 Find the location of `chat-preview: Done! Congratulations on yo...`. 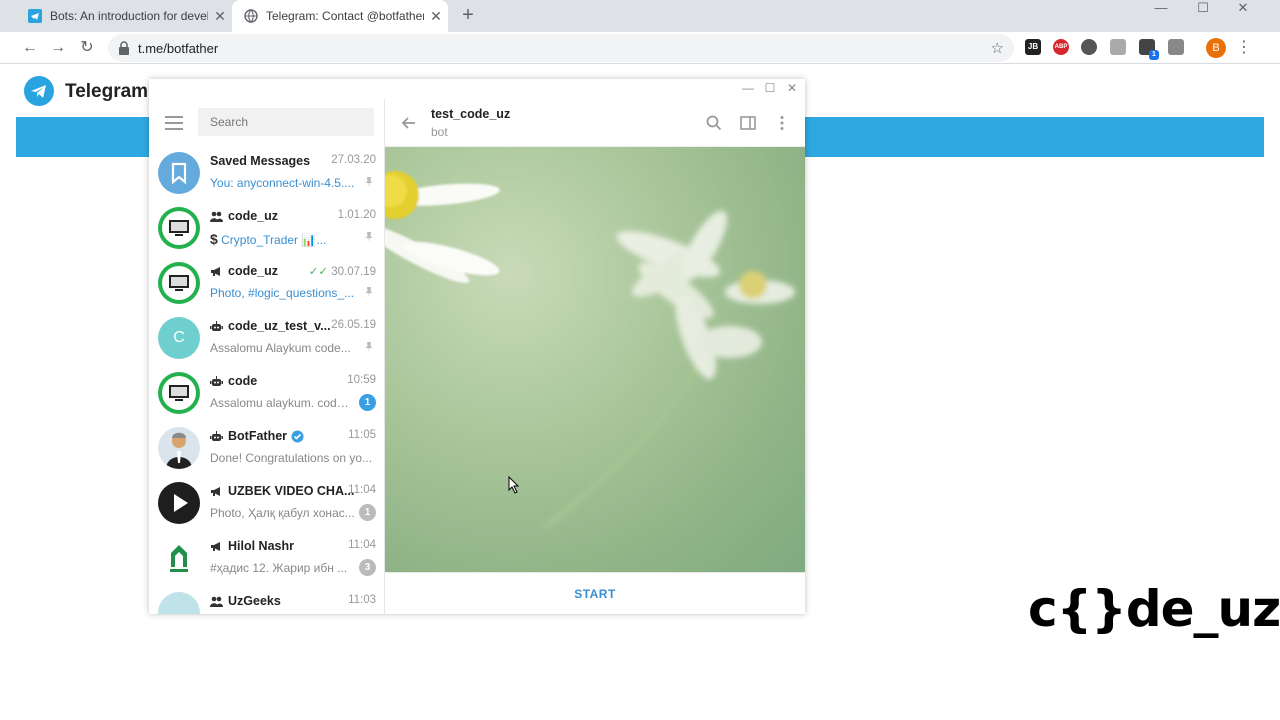

chat-preview: Done! Congratulations on yo... is located at coordinates (291, 458).